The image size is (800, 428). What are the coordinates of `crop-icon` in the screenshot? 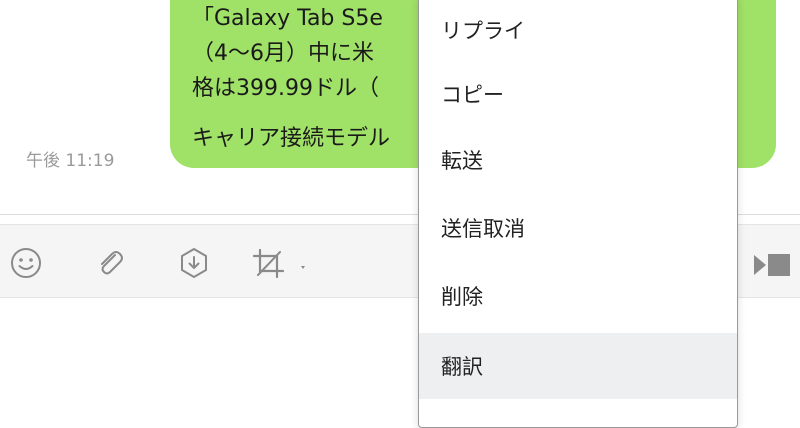 It's located at (280, 263).